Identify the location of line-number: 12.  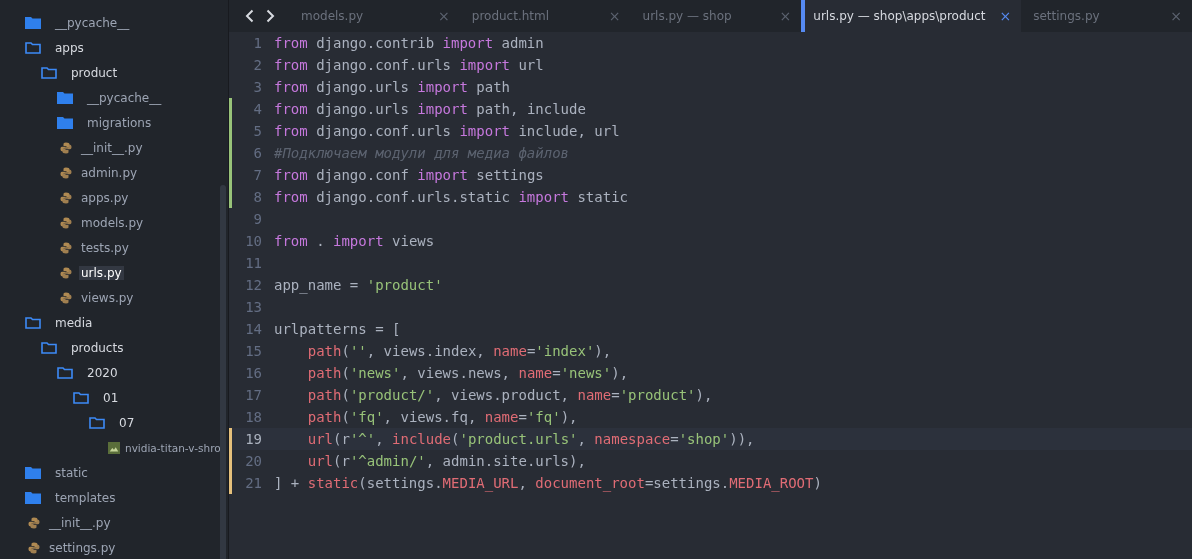
(253, 285).